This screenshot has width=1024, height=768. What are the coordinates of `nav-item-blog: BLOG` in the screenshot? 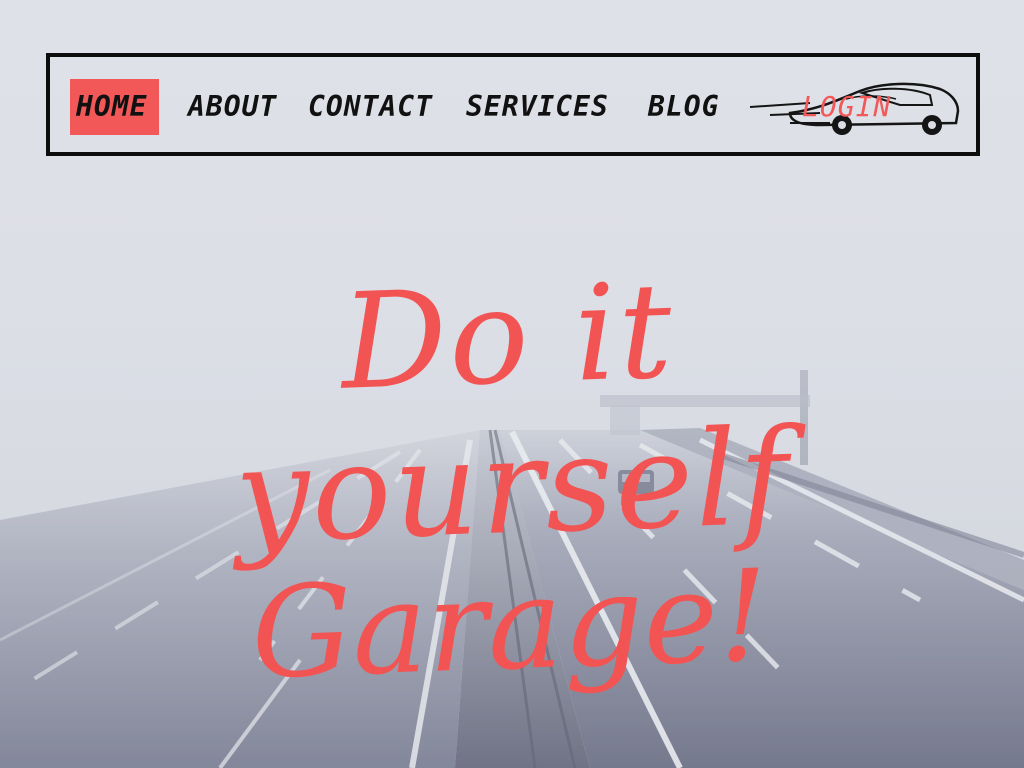 It's located at (683, 107).